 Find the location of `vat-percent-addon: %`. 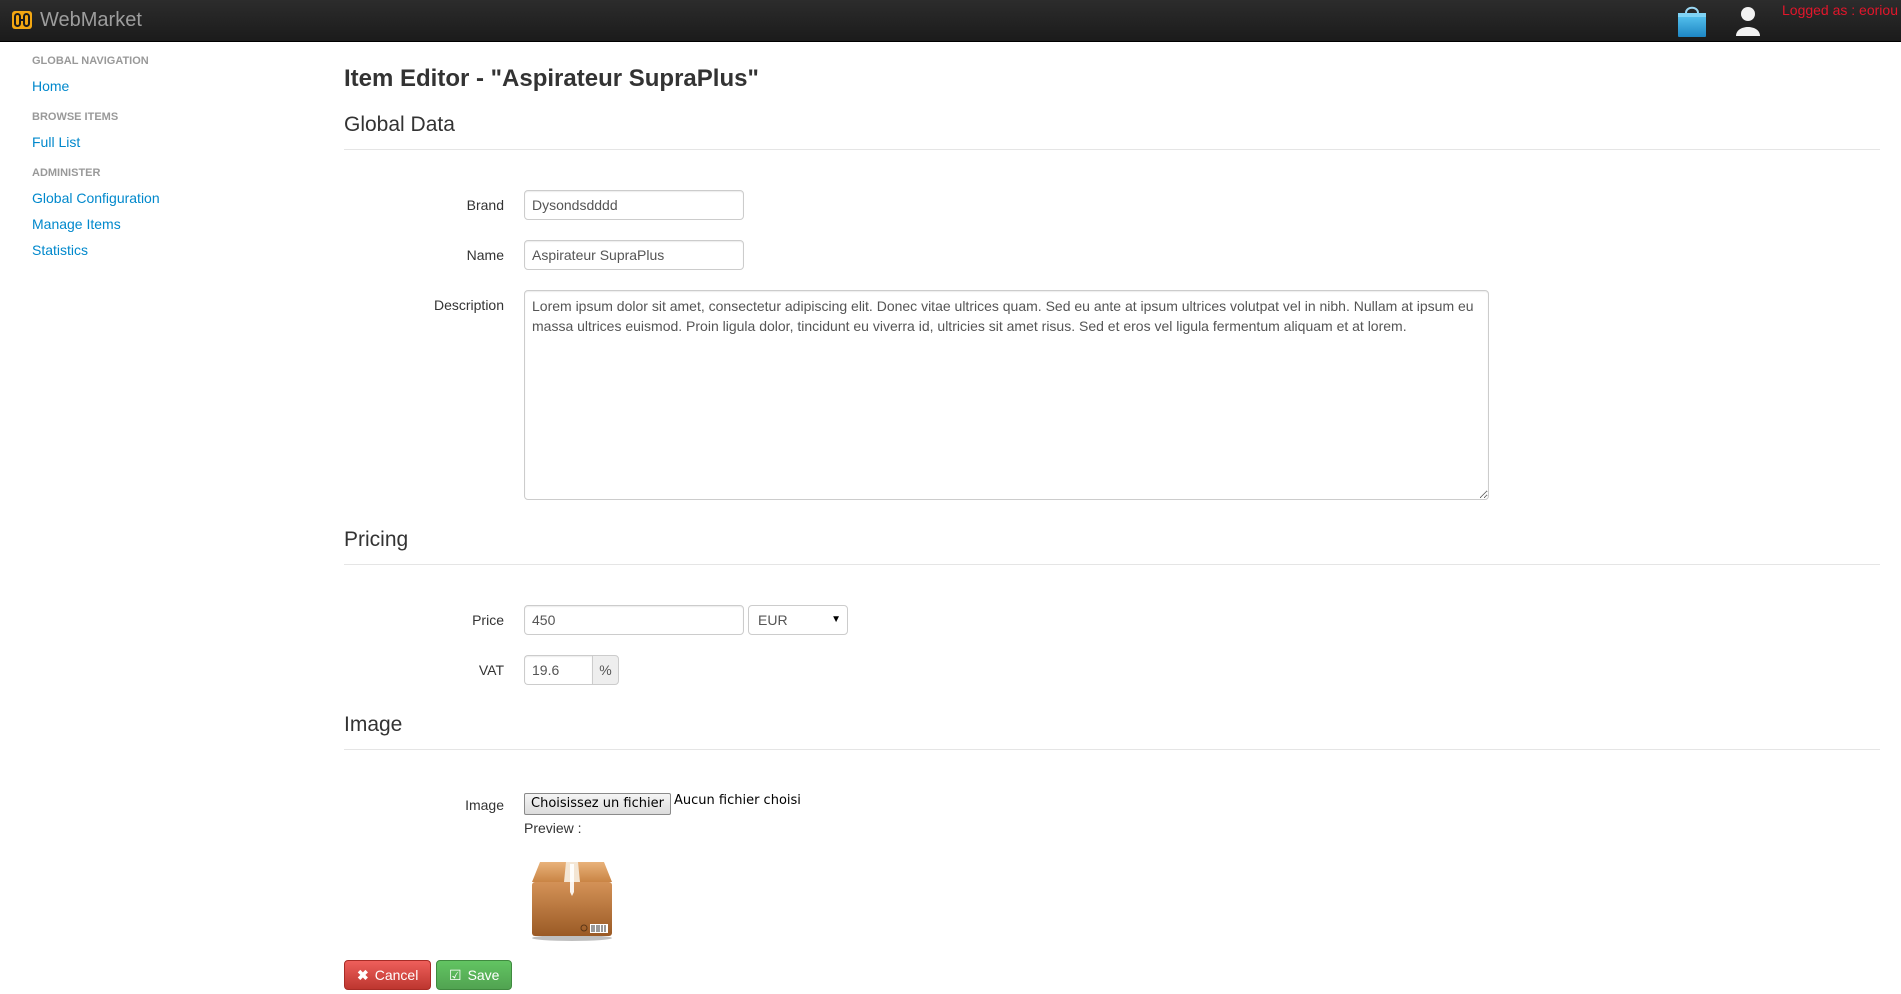

vat-percent-addon: % is located at coordinates (605, 670).